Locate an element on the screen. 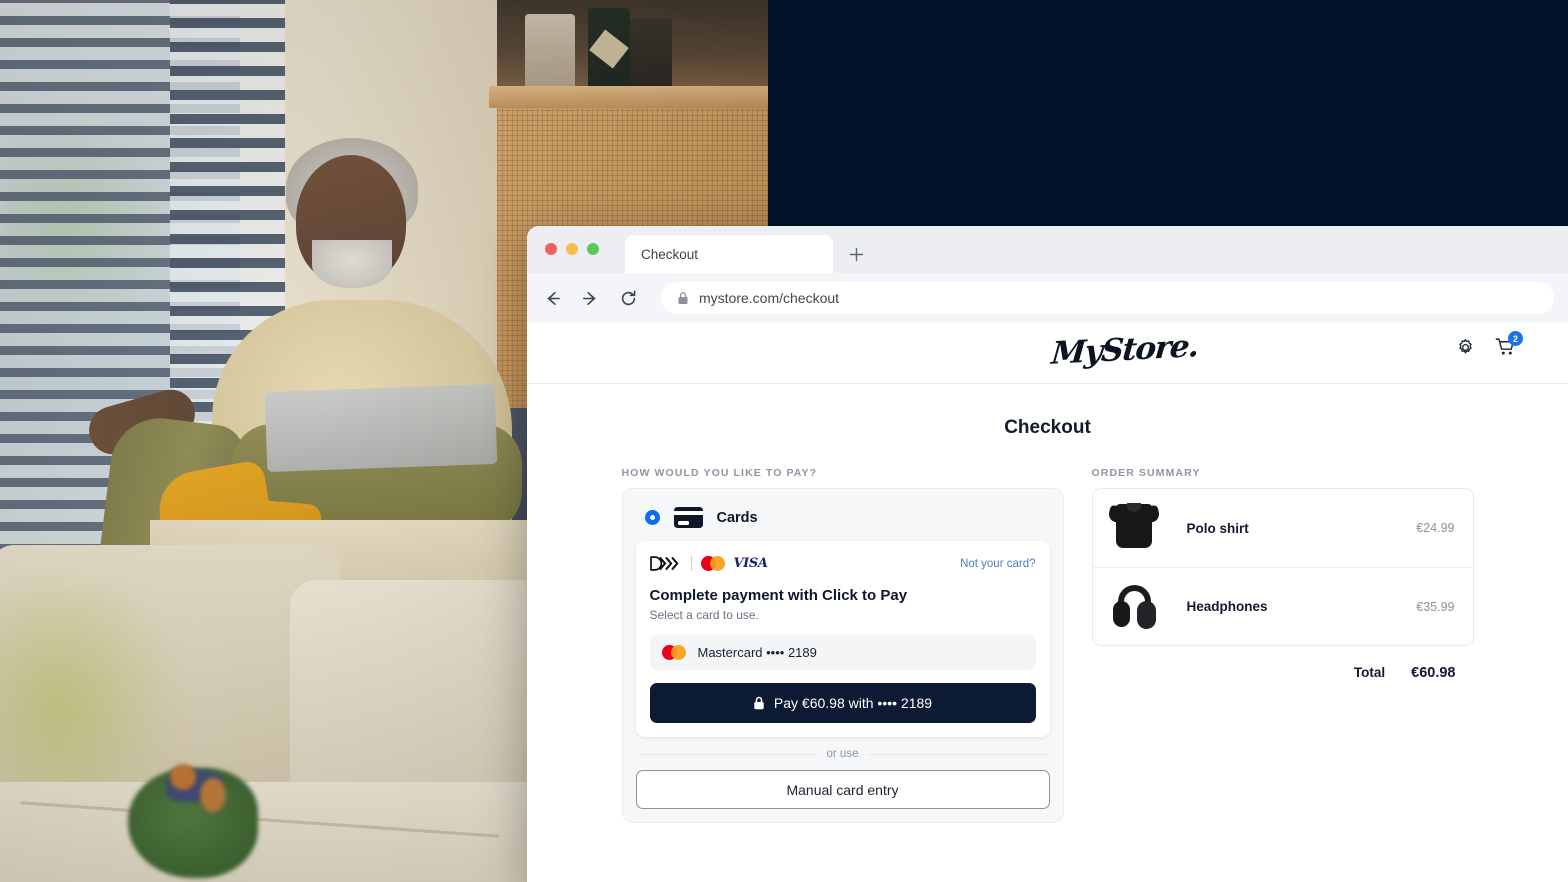 This screenshot has width=1568, height=882. payment-method-cards: Cards is located at coordinates (843, 521).